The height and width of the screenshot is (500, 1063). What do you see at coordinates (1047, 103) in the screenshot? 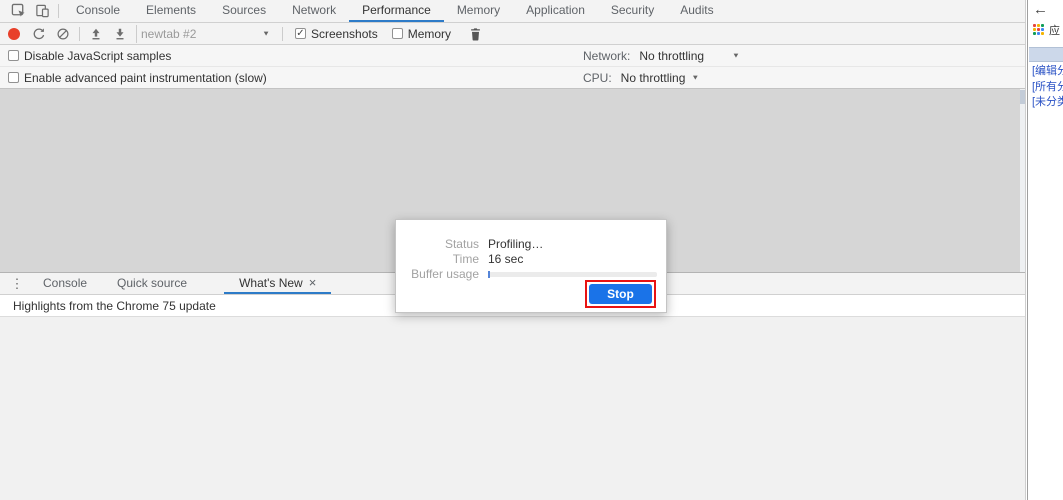
I see `link-uncategorized: [未分类` at bounding box center [1047, 103].